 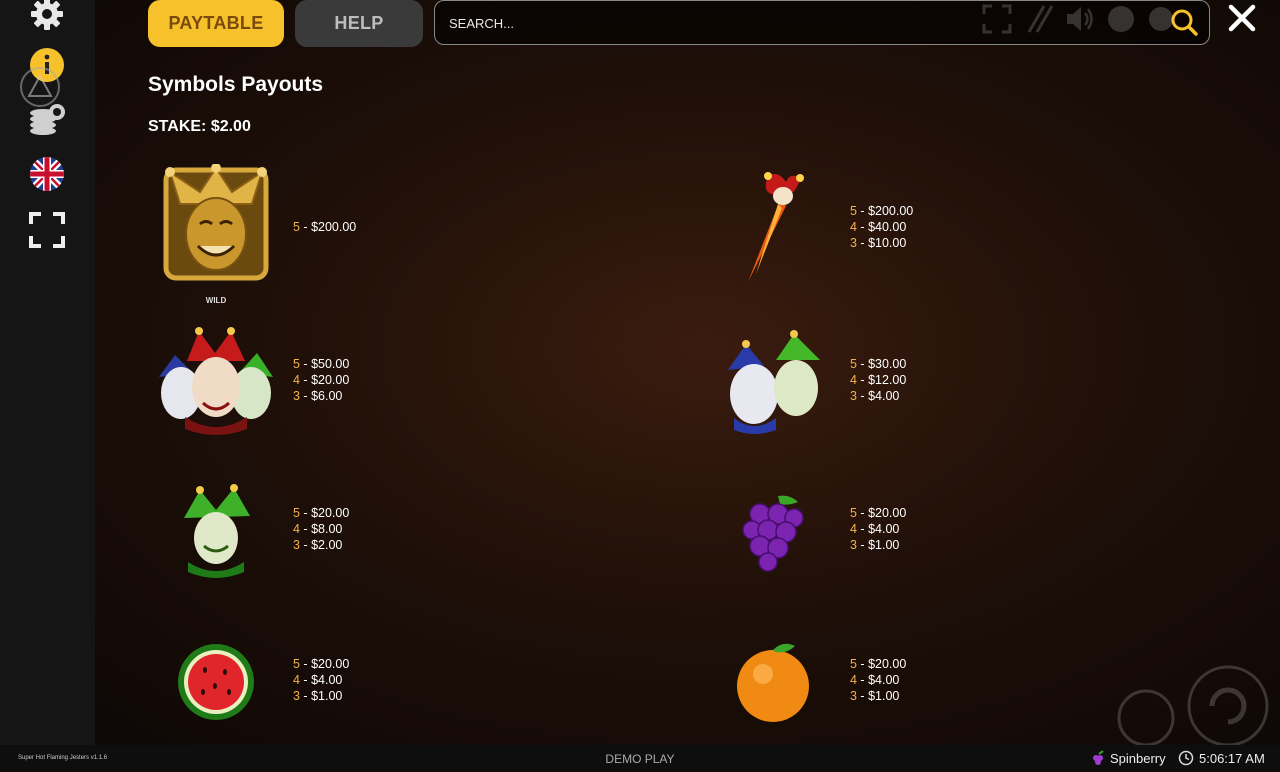 What do you see at coordinates (216, 224) in the screenshot?
I see `wild-jester-gold-icon` at bounding box center [216, 224].